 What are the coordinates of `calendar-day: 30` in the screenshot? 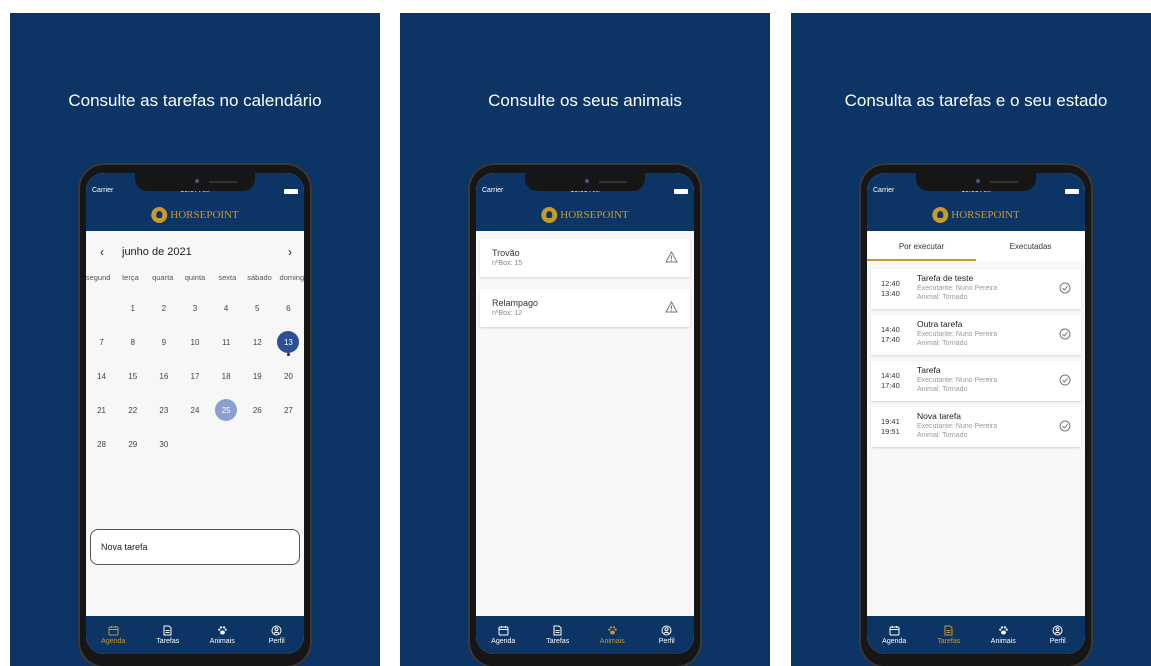 It's located at (163, 444).